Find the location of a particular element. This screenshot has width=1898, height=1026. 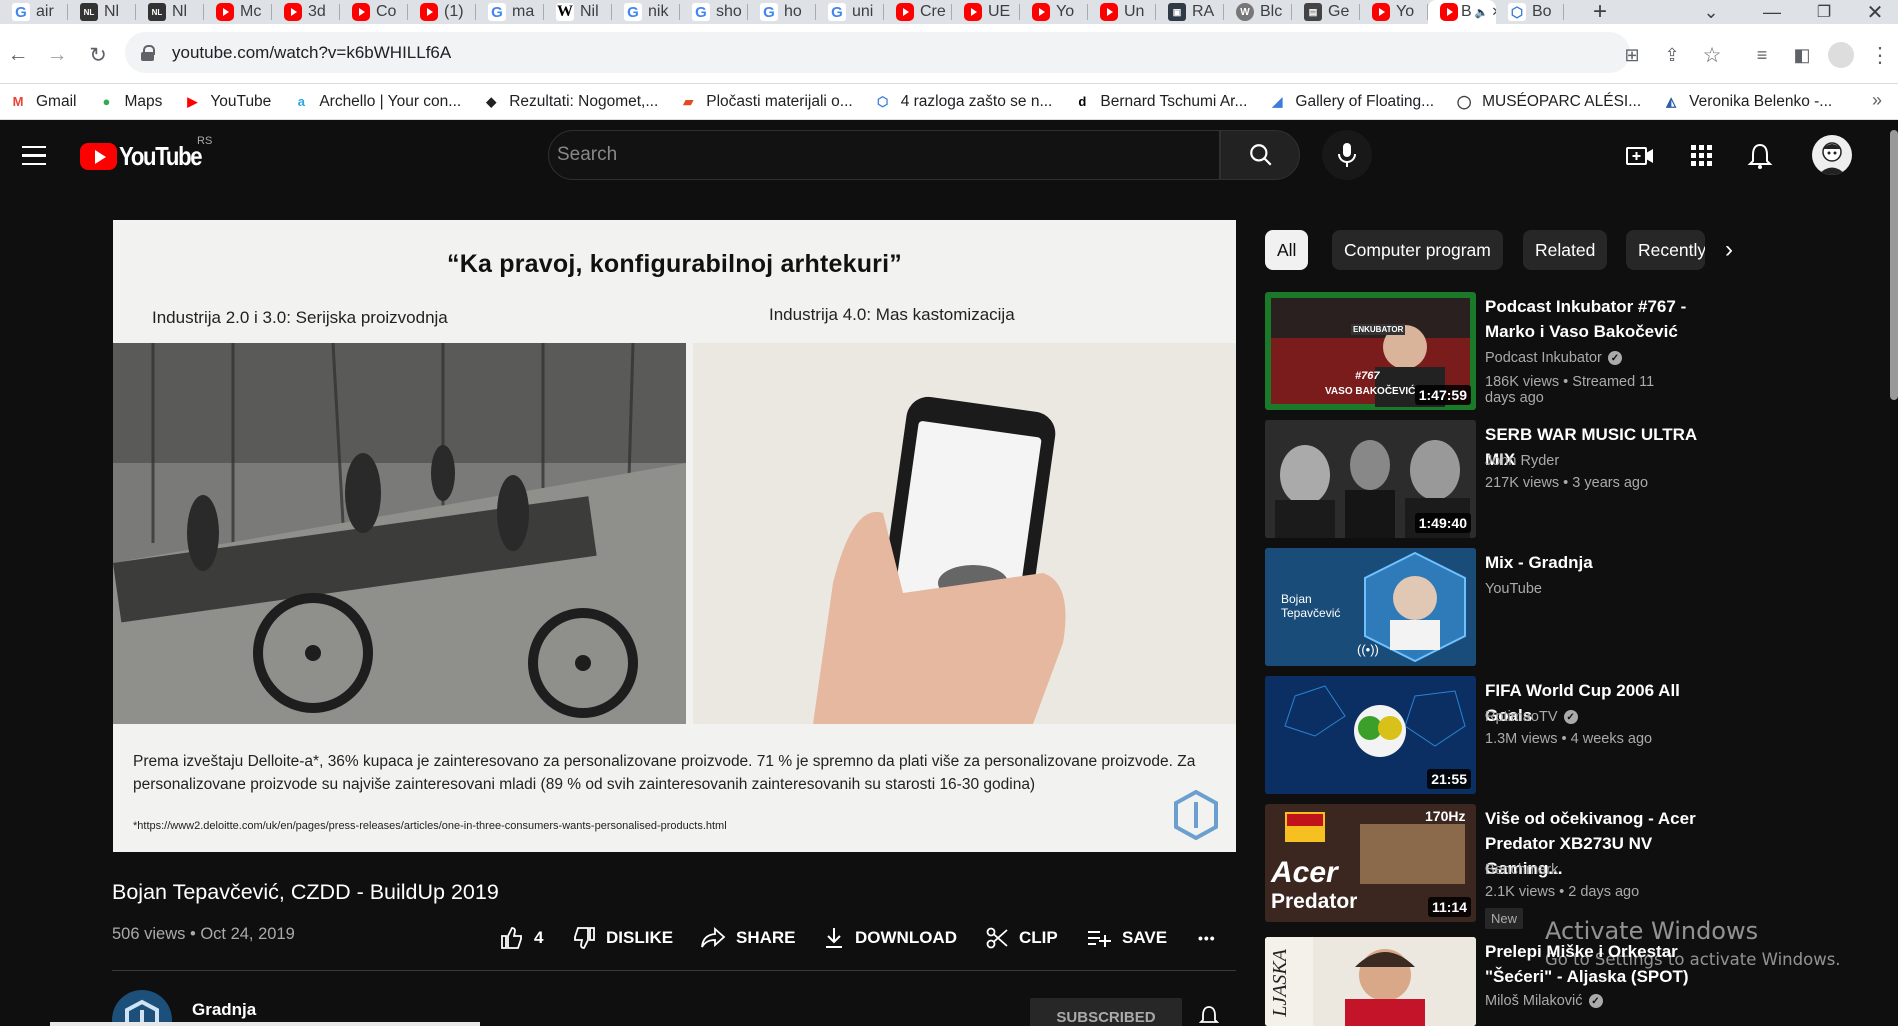

channel-name: RptimaoTV ✓ is located at coordinates (1531, 717).